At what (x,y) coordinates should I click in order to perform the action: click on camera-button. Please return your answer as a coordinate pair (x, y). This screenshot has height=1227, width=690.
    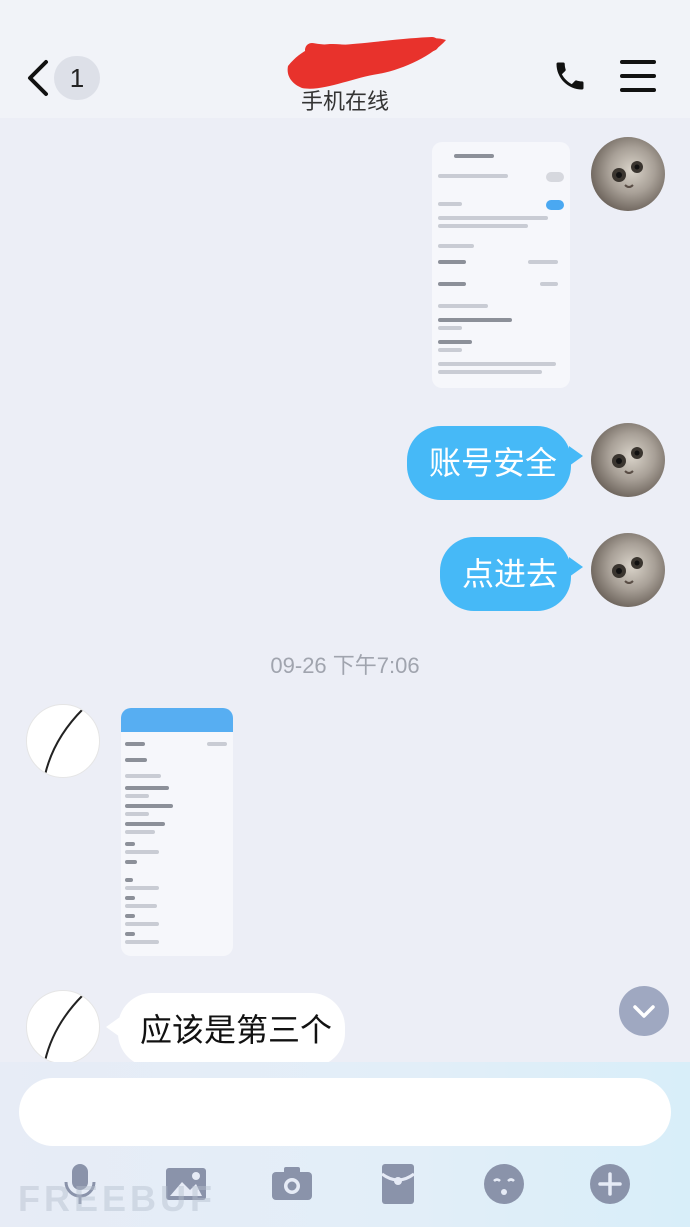
    Looking at the image, I should click on (292, 1184).